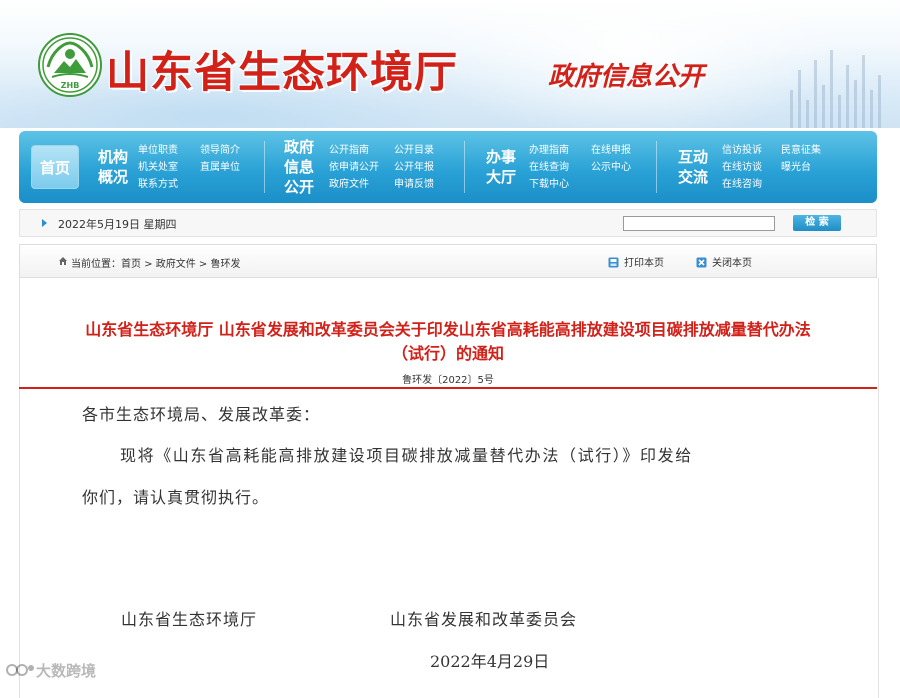  What do you see at coordinates (549, 168) in the screenshot?
I see `nav-link-online-query: 在线查询` at bounding box center [549, 168].